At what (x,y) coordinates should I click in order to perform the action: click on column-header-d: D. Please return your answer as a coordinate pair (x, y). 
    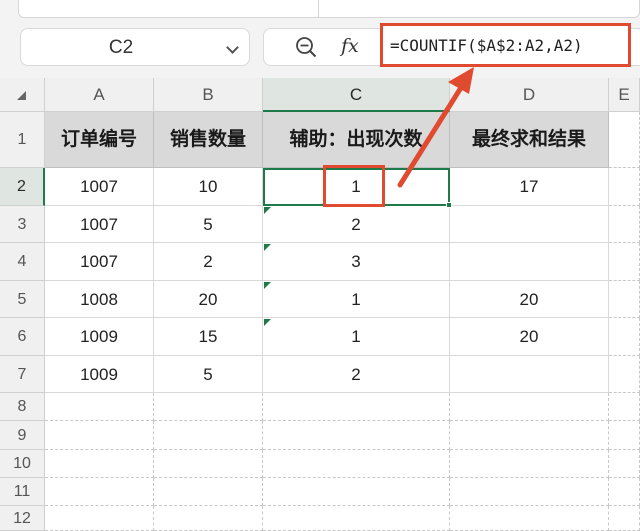
    Looking at the image, I should click on (529, 95).